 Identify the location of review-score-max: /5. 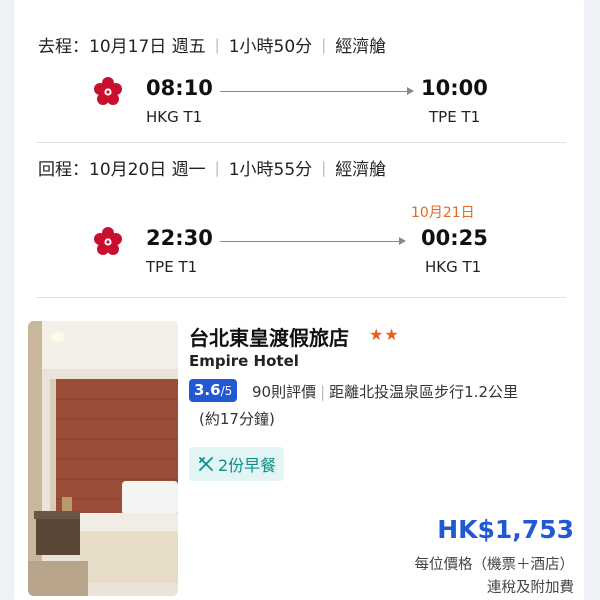
(226, 391).